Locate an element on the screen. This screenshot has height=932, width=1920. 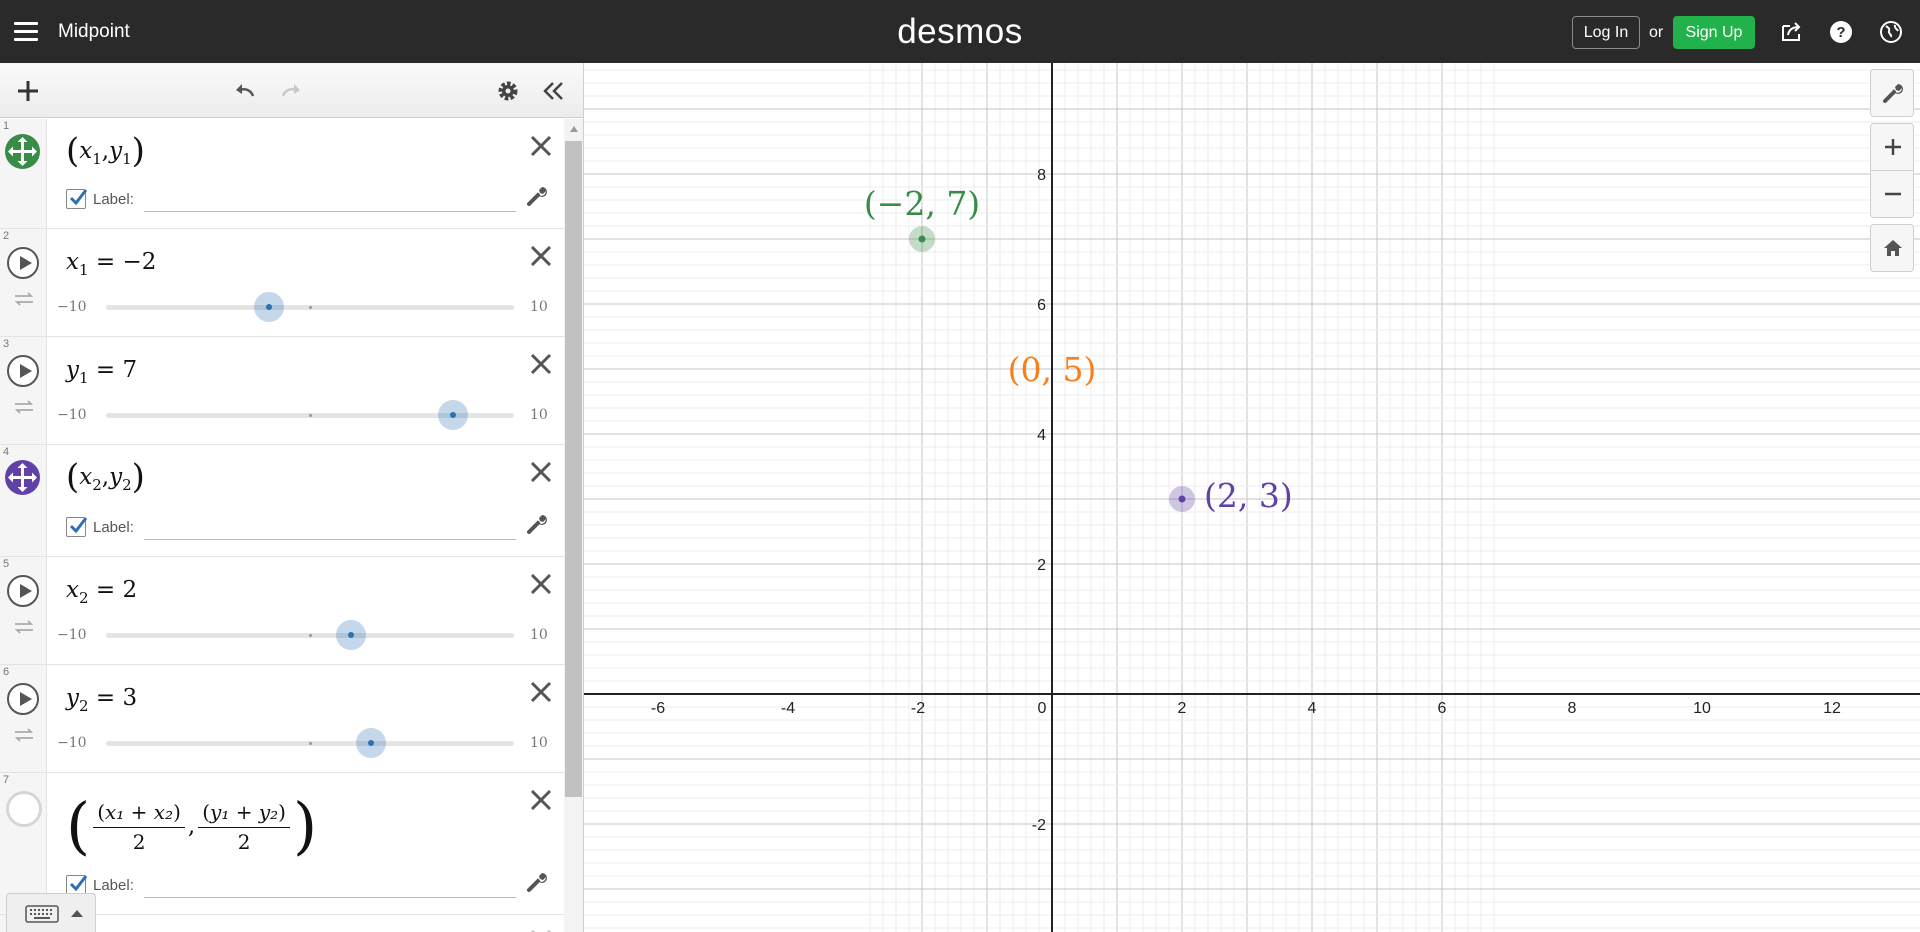
point-expression: (x2,y2) is located at coordinates (105, 477).